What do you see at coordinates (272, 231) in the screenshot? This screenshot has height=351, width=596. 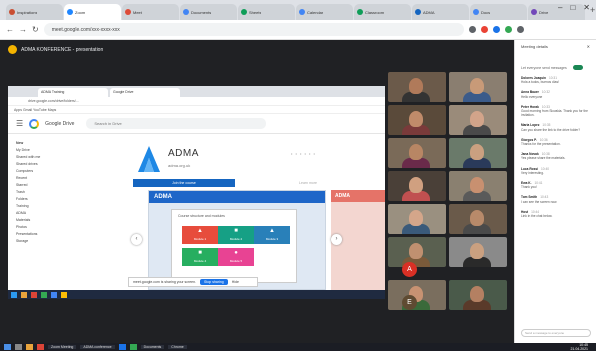 I see `module-icon: ▲` at bounding box center [272, 231].